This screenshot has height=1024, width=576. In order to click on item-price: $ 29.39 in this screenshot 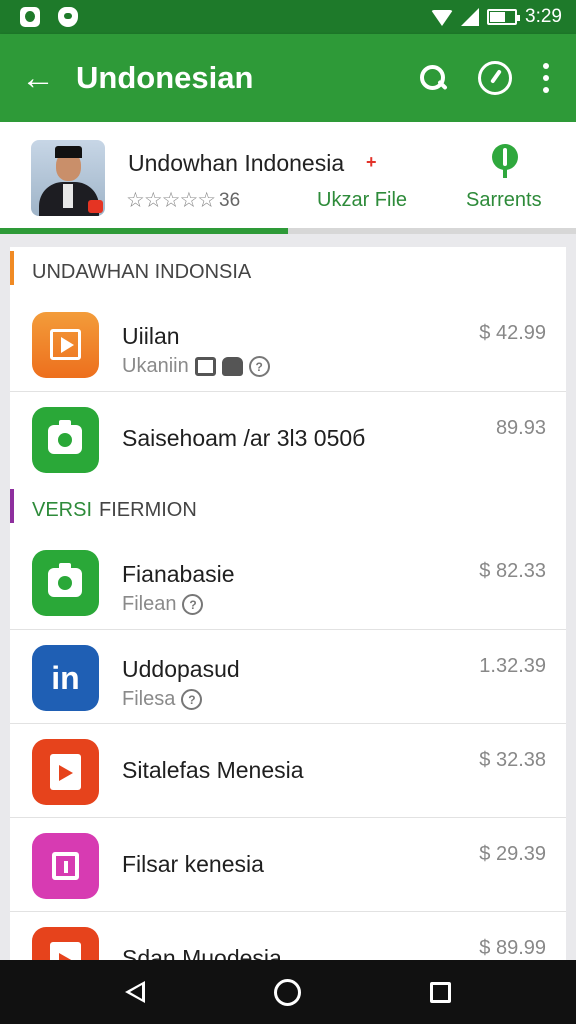, I will do `click(512, 854)`.